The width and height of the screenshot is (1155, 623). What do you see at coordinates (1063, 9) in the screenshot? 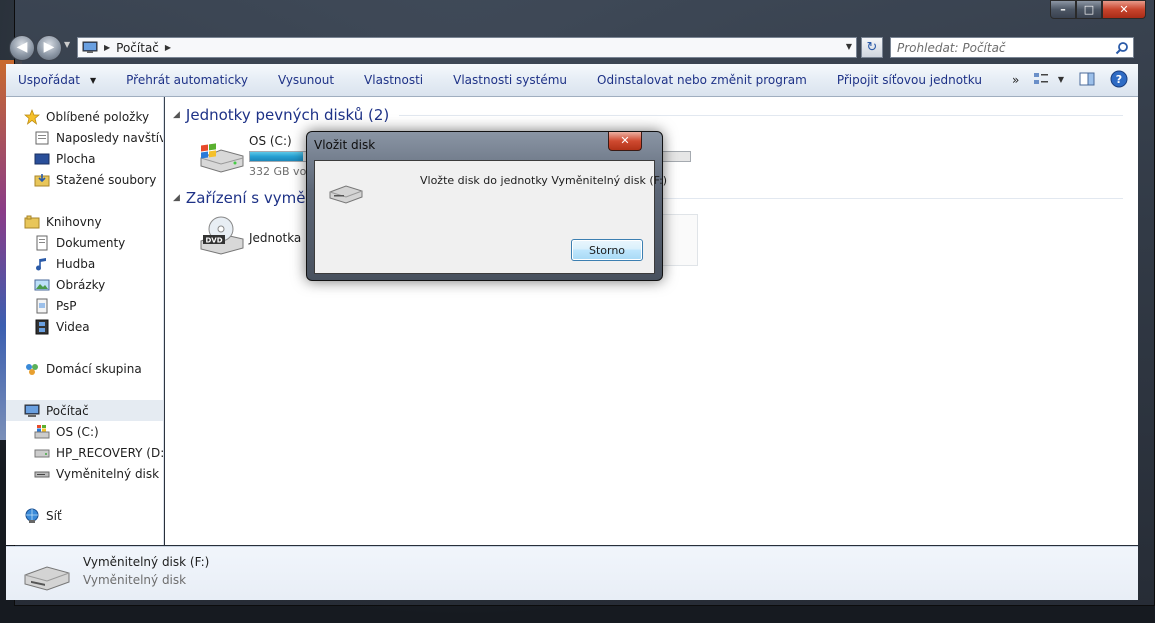
I see `minimize-button: –` at bounding box center [1063, 9].